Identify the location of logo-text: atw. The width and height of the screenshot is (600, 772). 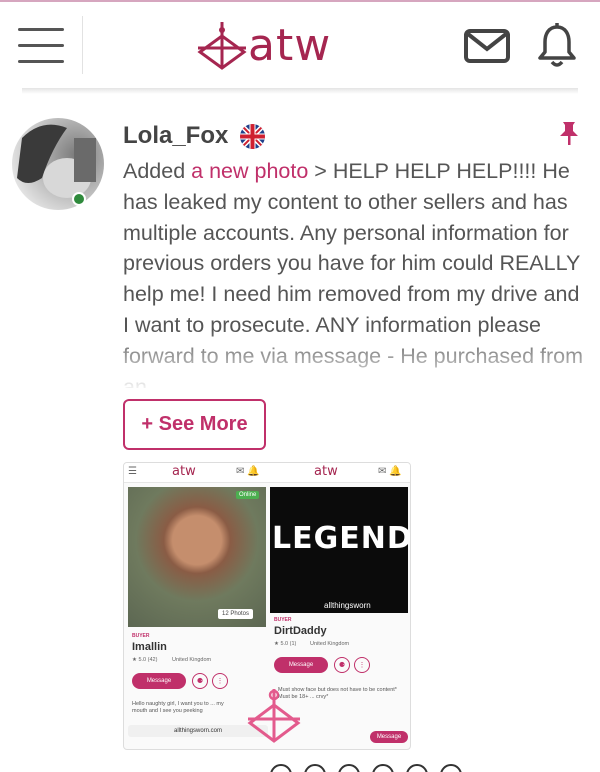
(290, 45).